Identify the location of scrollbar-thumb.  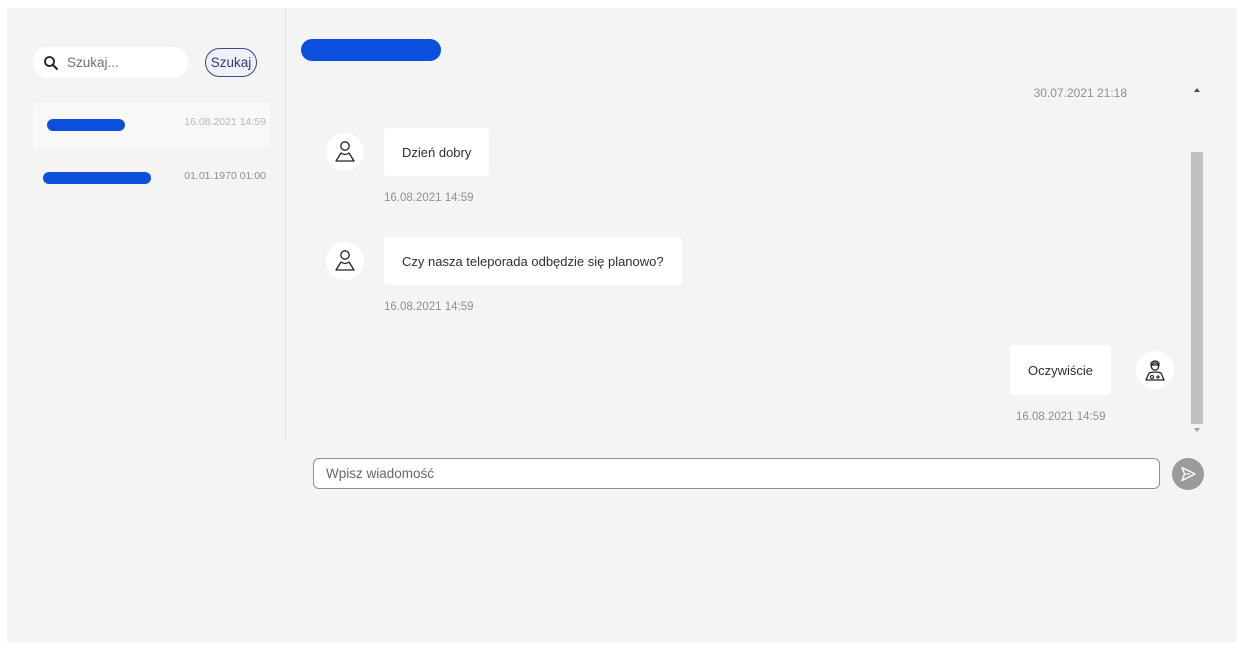
(1197, 288).